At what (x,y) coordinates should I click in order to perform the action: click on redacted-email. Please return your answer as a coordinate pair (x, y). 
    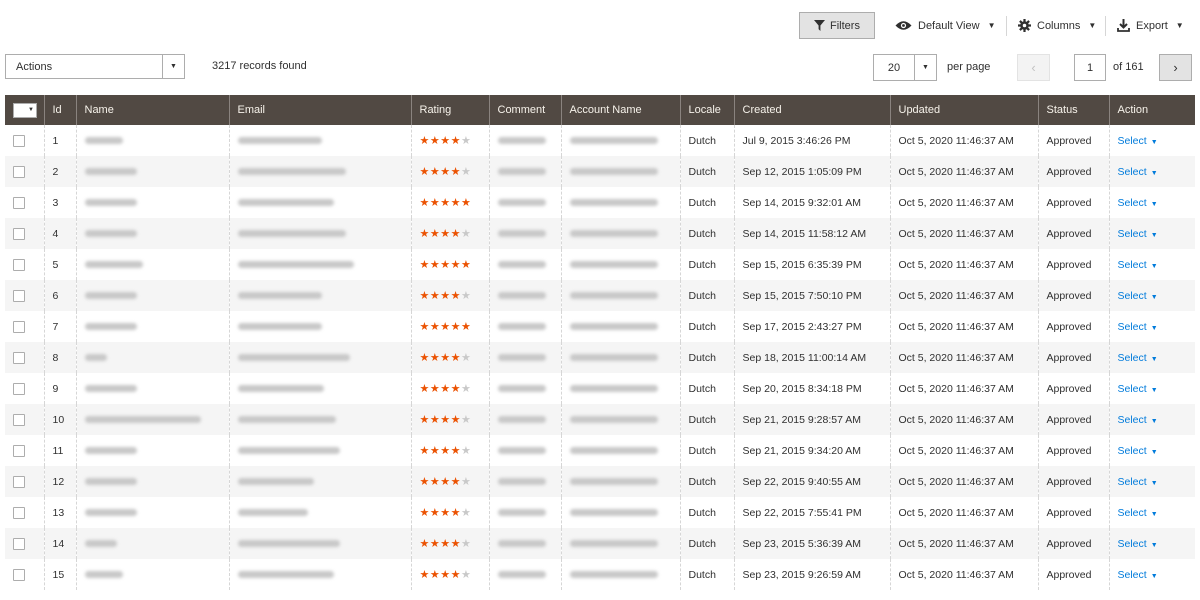
    Looking at the image, I should click on (279, 296).